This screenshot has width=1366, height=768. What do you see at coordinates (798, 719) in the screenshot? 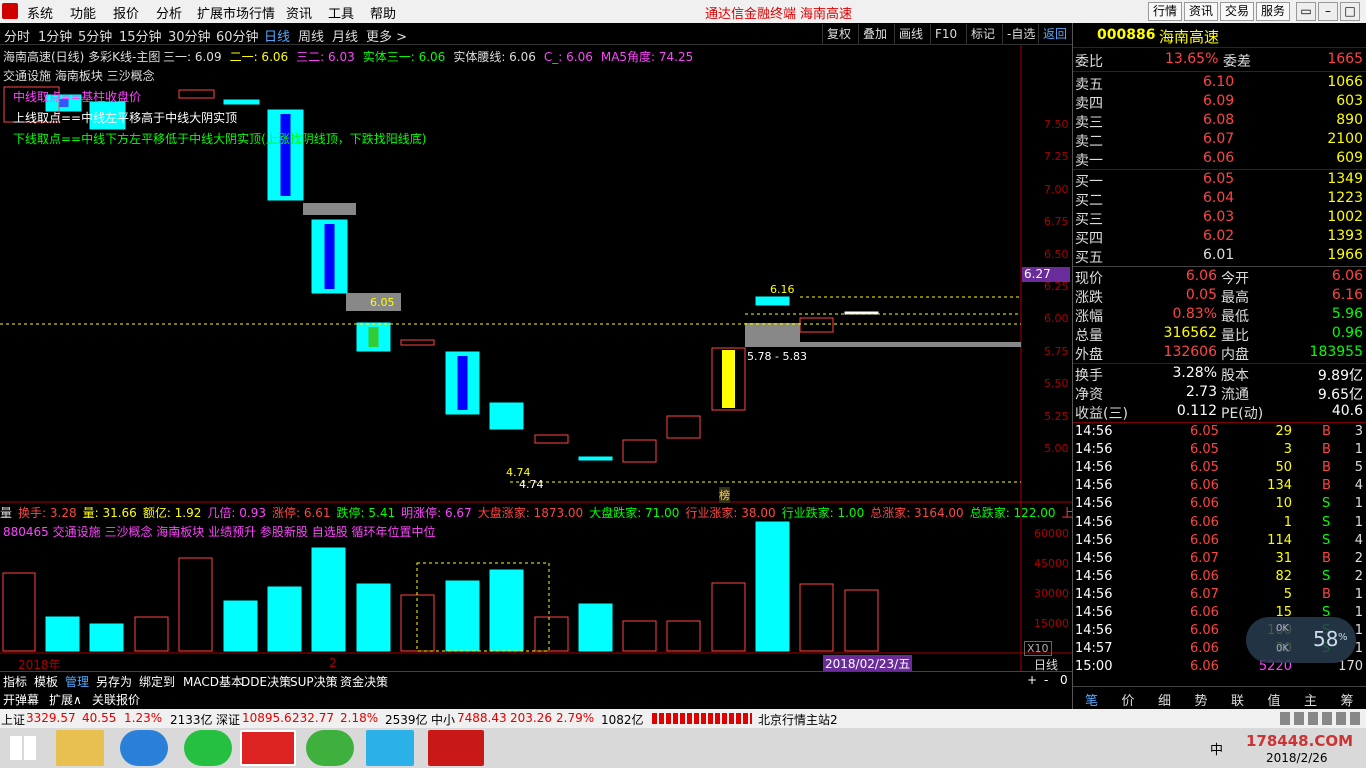
I see `server-name: 北京行情主站2` at bounding box center [798, 719].